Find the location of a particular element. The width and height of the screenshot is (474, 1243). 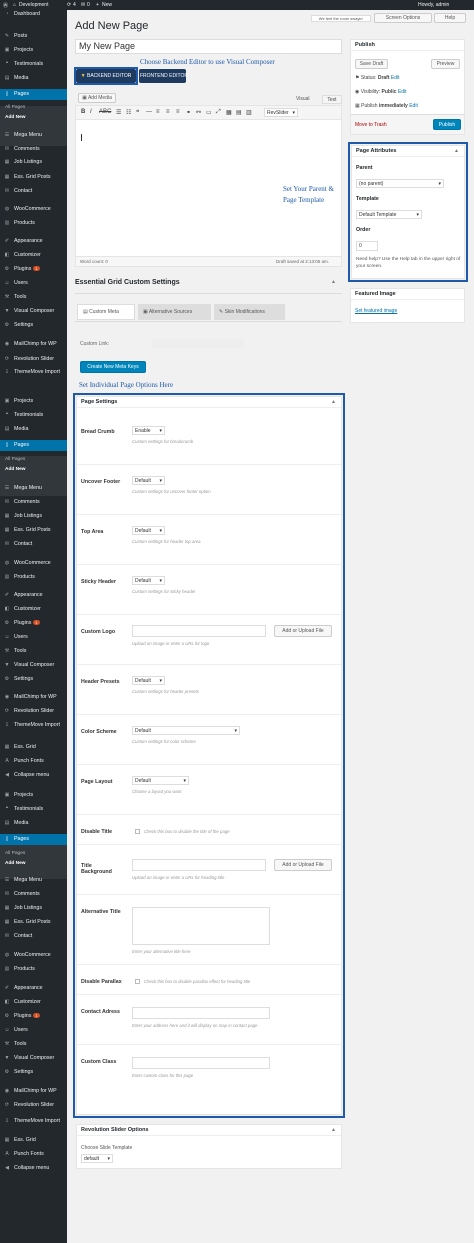

status-edit-link: Edit is located at coordinates (395, 78).